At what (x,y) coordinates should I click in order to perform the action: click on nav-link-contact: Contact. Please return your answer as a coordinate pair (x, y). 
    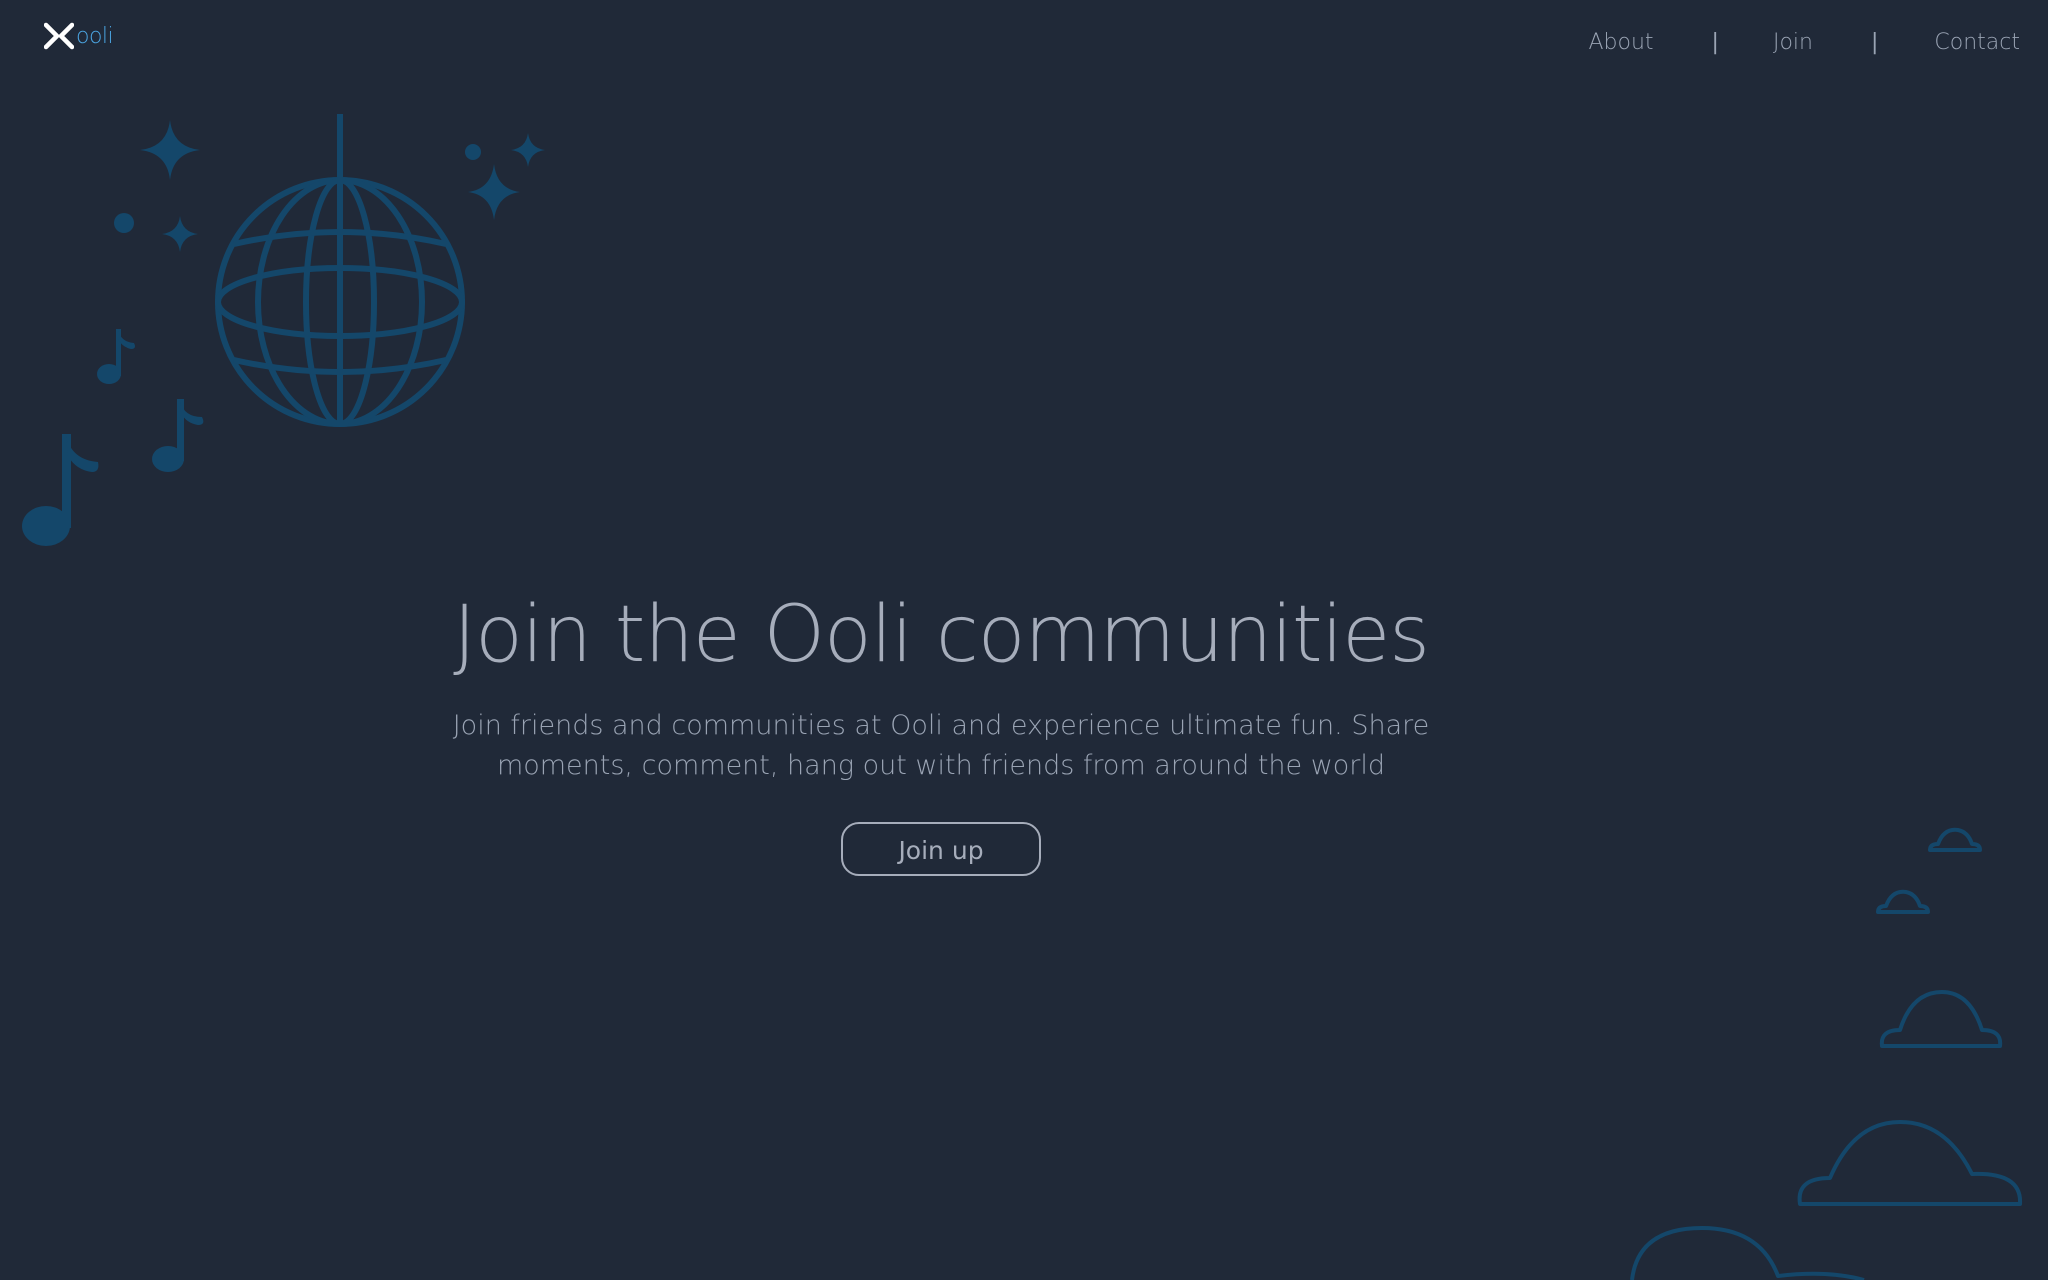
    Looking at the image, I should click on (1977, 42).